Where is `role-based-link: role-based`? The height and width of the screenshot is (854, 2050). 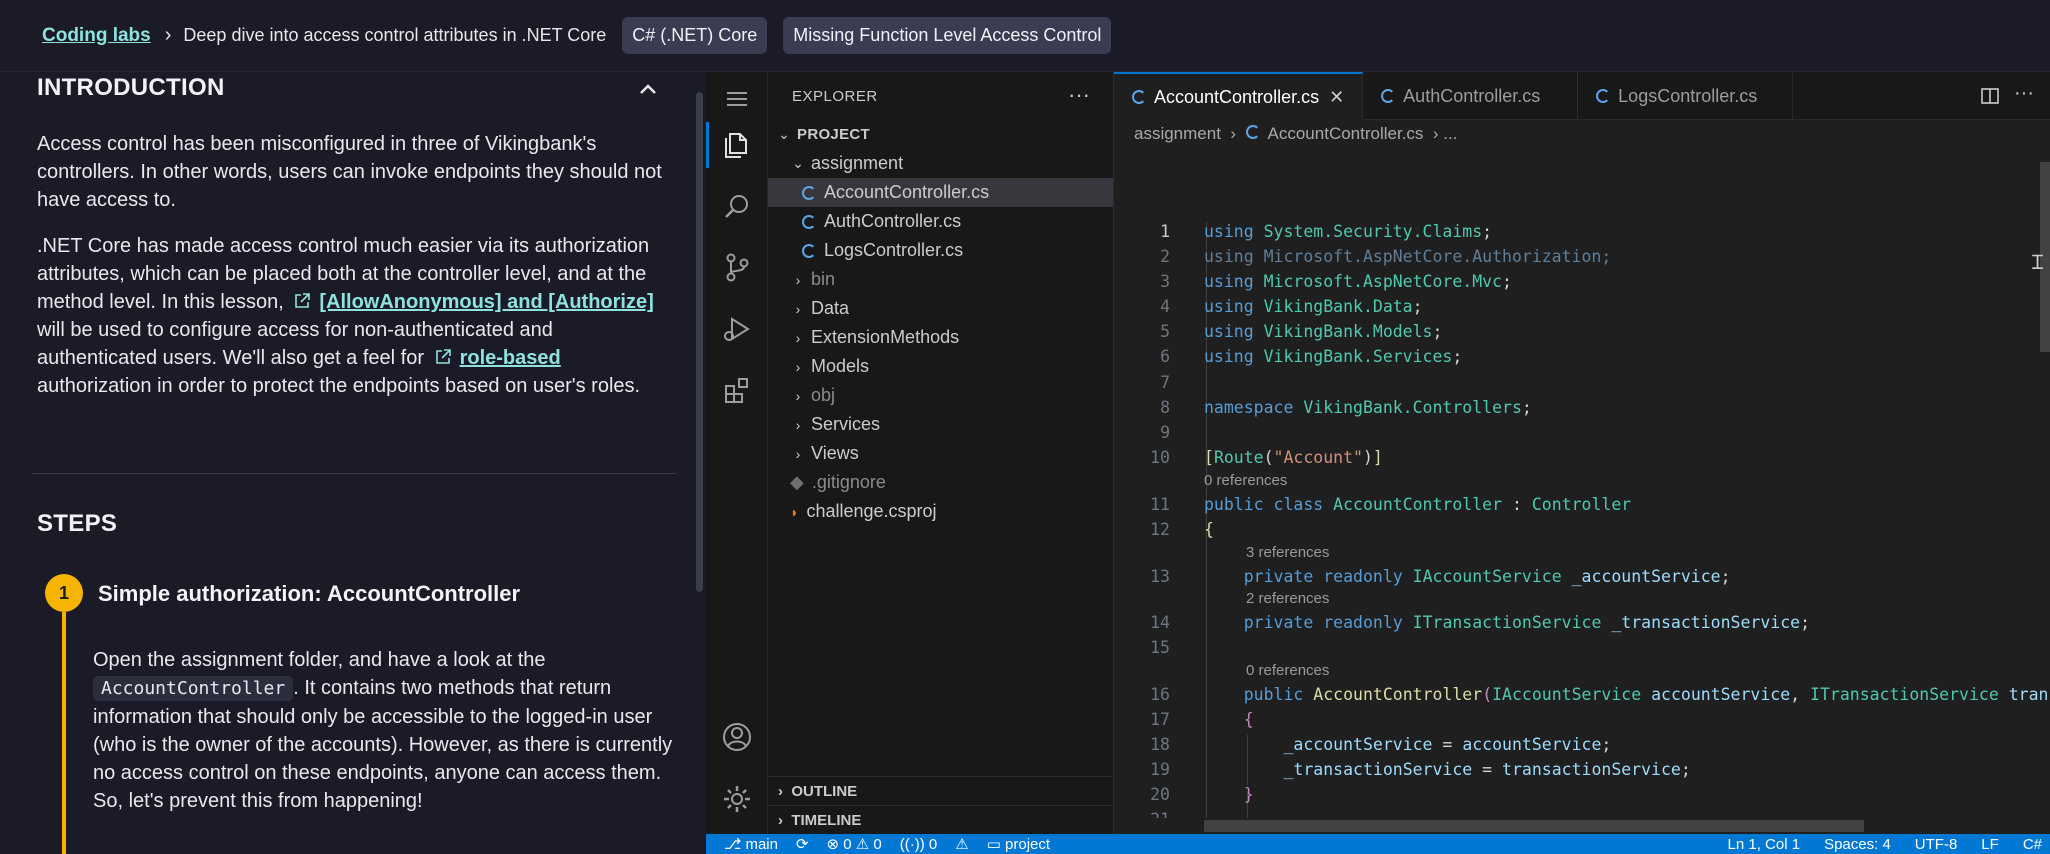
role-based-link: role-based is located at coordinates (510, 358).